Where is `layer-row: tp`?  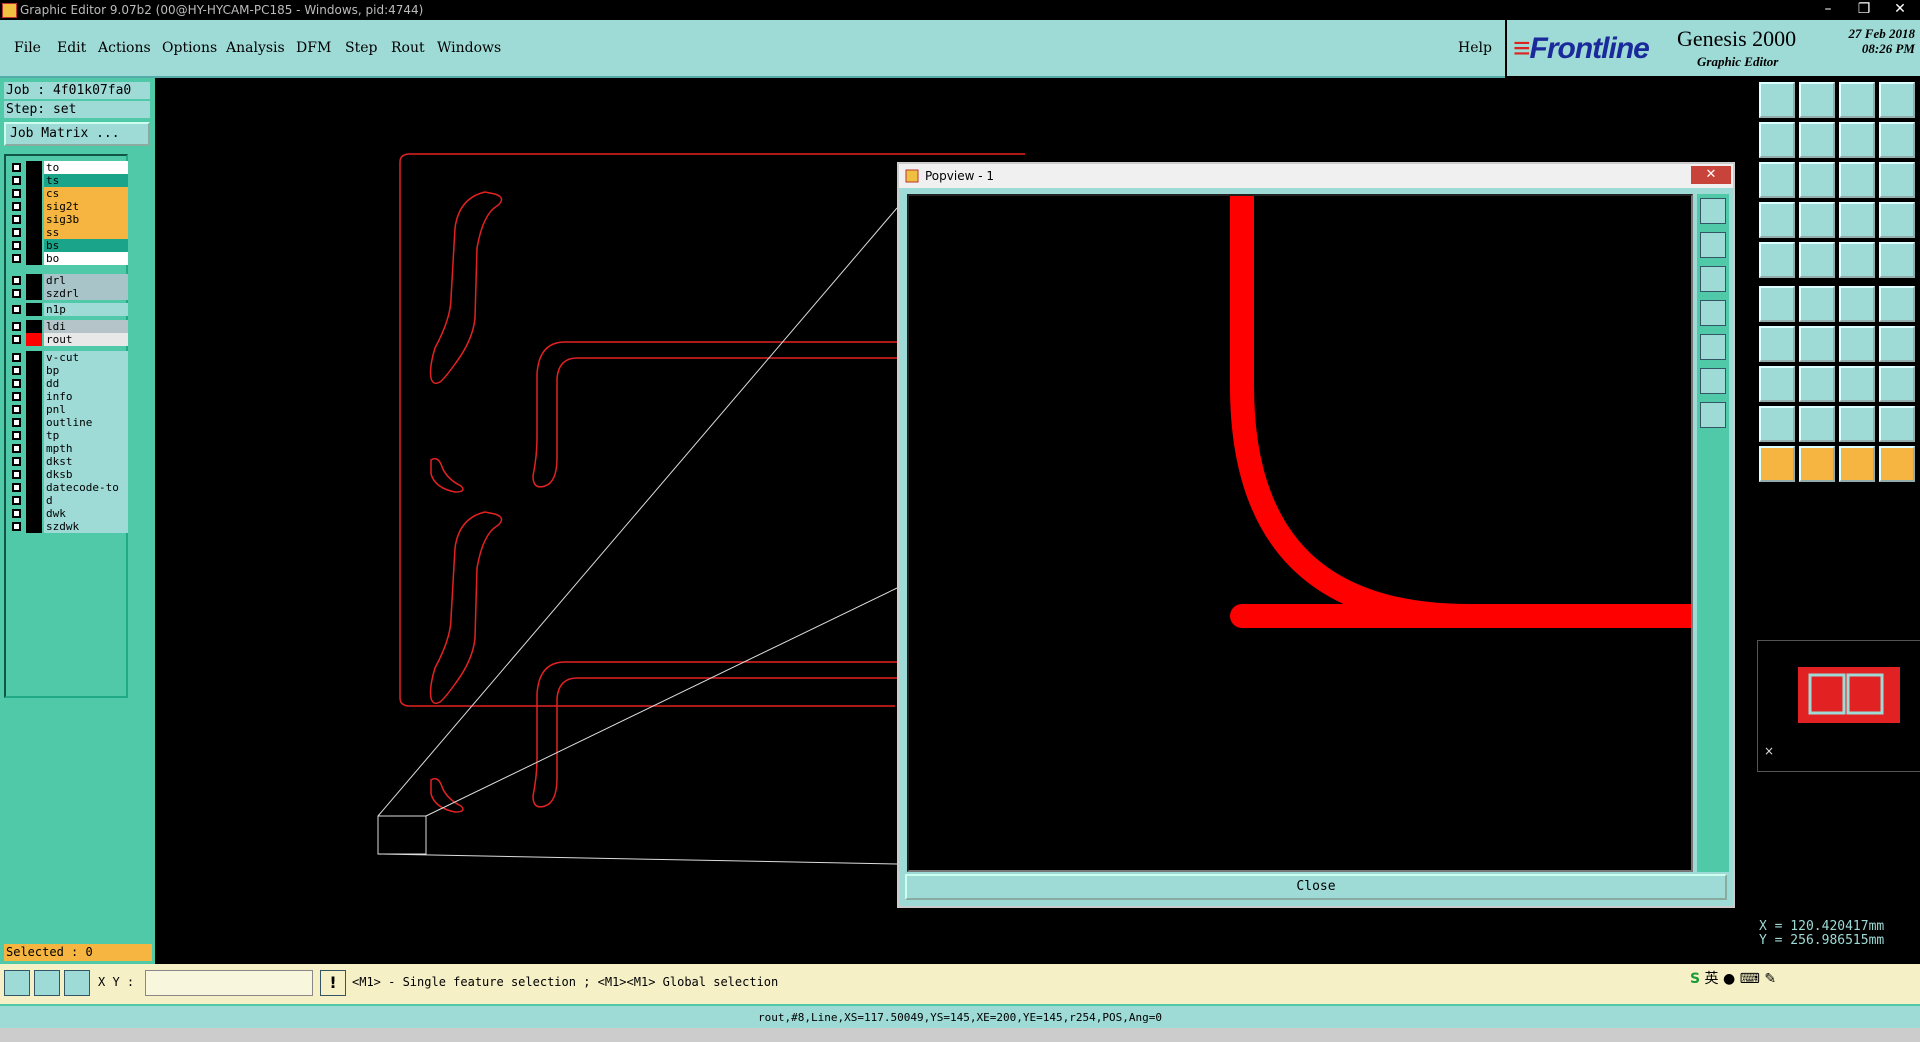 layer-row: tp is located at coordinates (68, 436).